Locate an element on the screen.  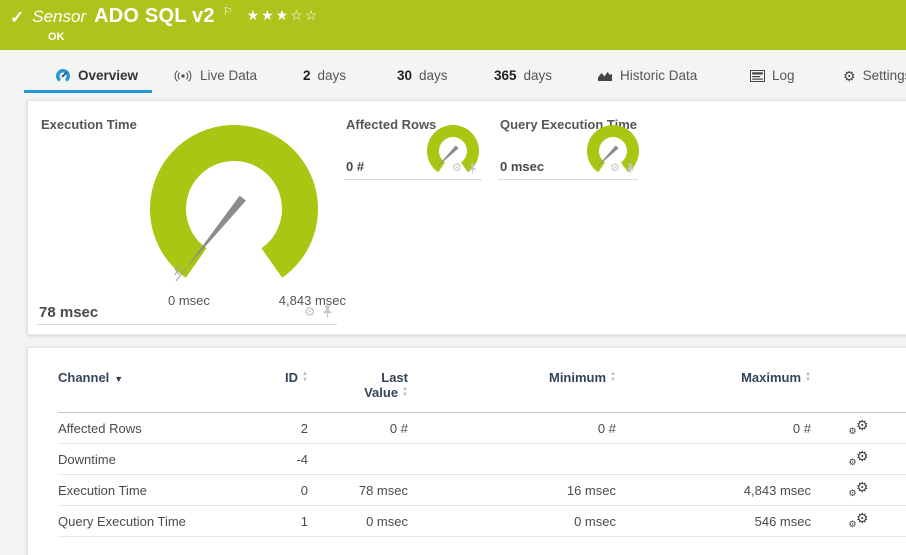
gauge-icon is located at coordinates (63, 75).